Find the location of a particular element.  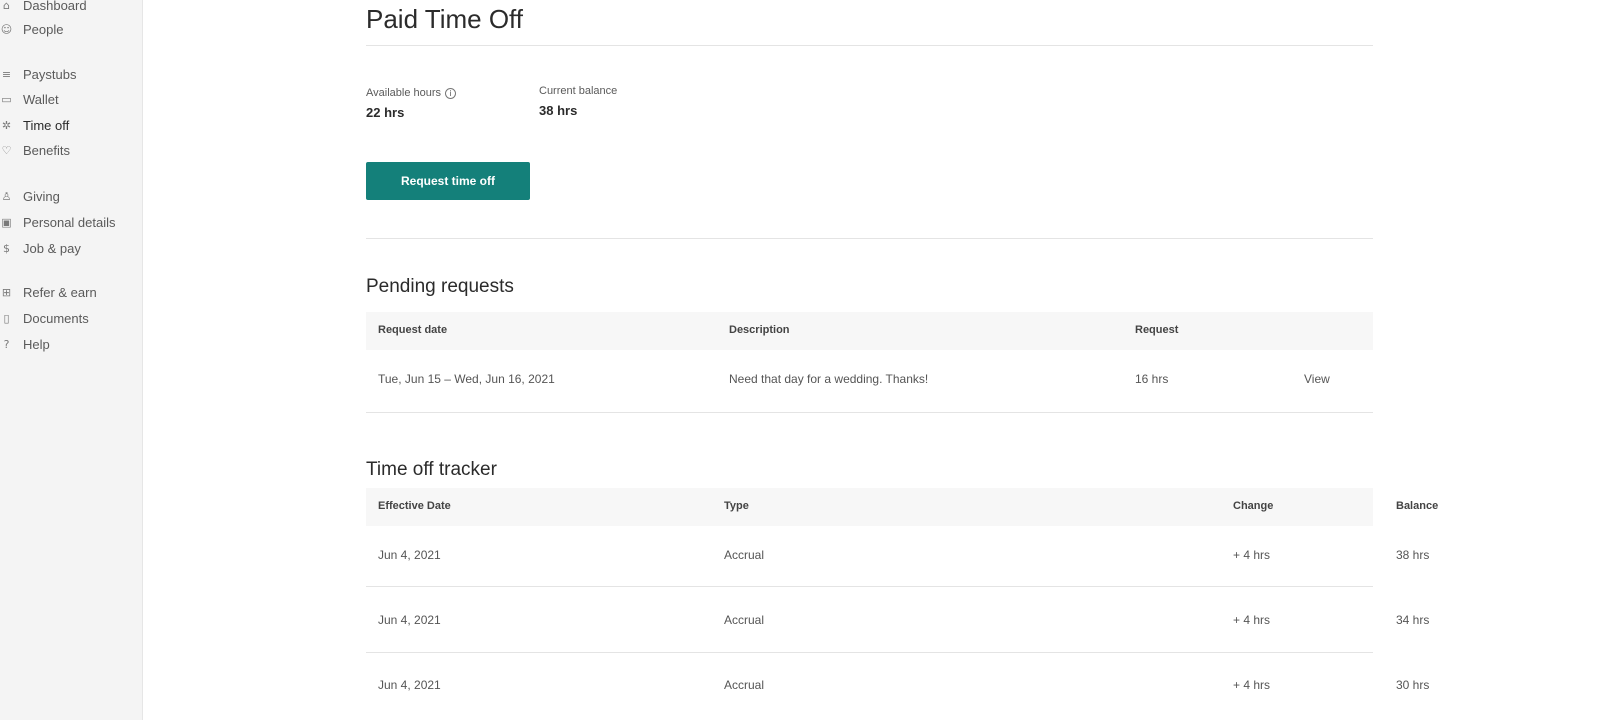

sidebar-item-label: Wallet is located at coordinates (41, 99).